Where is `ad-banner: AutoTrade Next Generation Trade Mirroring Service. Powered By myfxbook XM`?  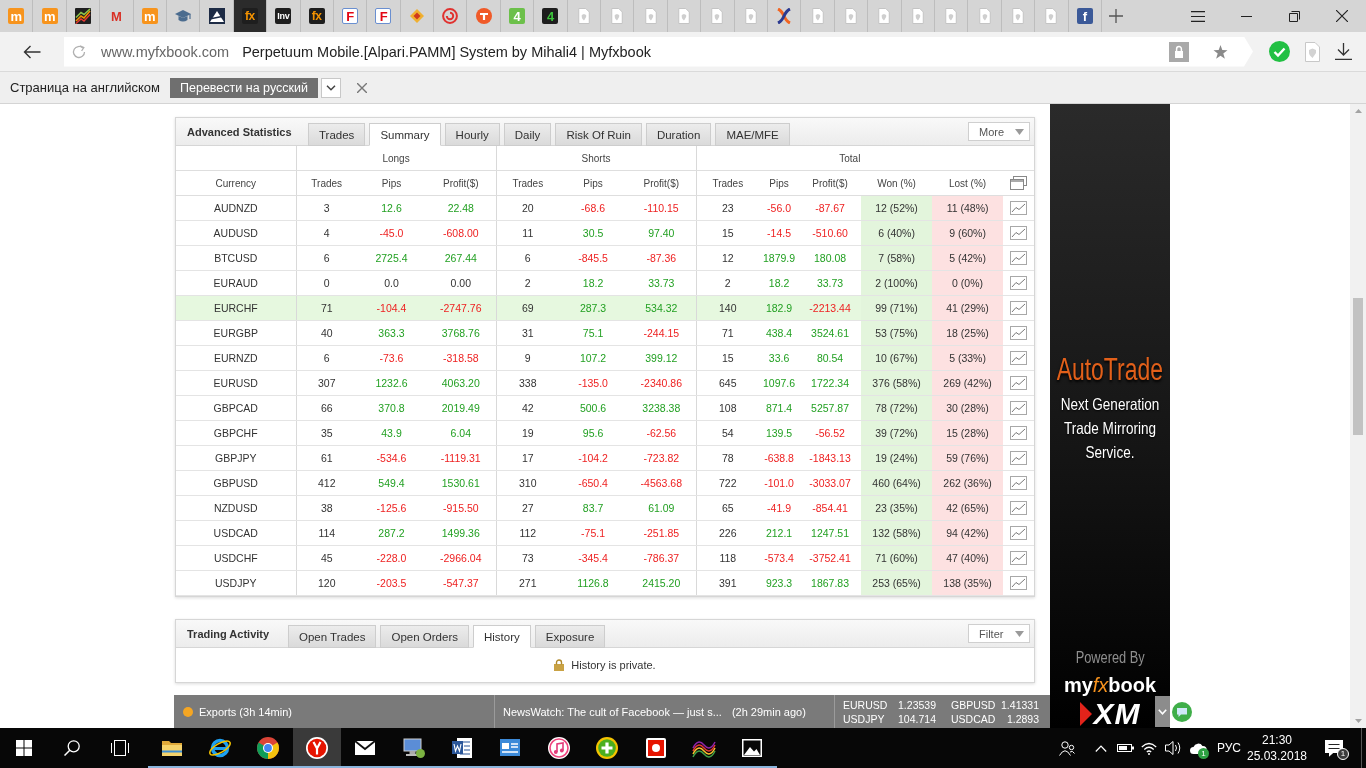 ad-banner: AutoTrade Next Generation Trade Mirroring Service. Powered By myfxbook XM is located at coordinates (1110, 416).